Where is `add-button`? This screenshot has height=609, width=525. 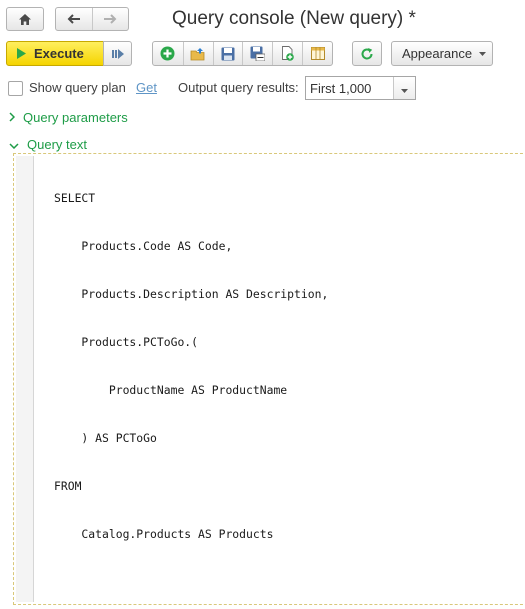
add-button is located at coordinates (168, 53).